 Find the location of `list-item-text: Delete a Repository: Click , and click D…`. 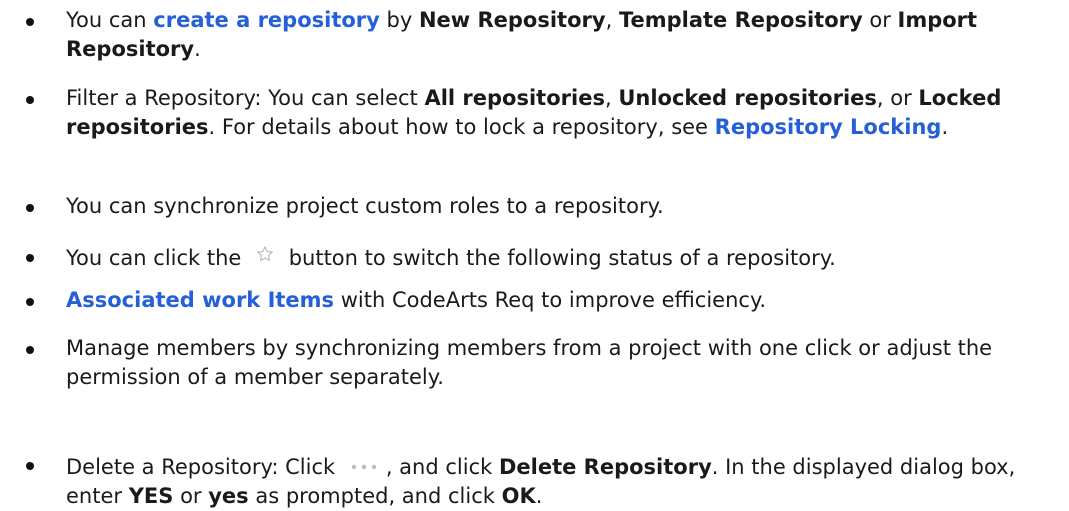

list-item-text: Delete a Repository: Click , and click D… is located at coordinates (566, 480).